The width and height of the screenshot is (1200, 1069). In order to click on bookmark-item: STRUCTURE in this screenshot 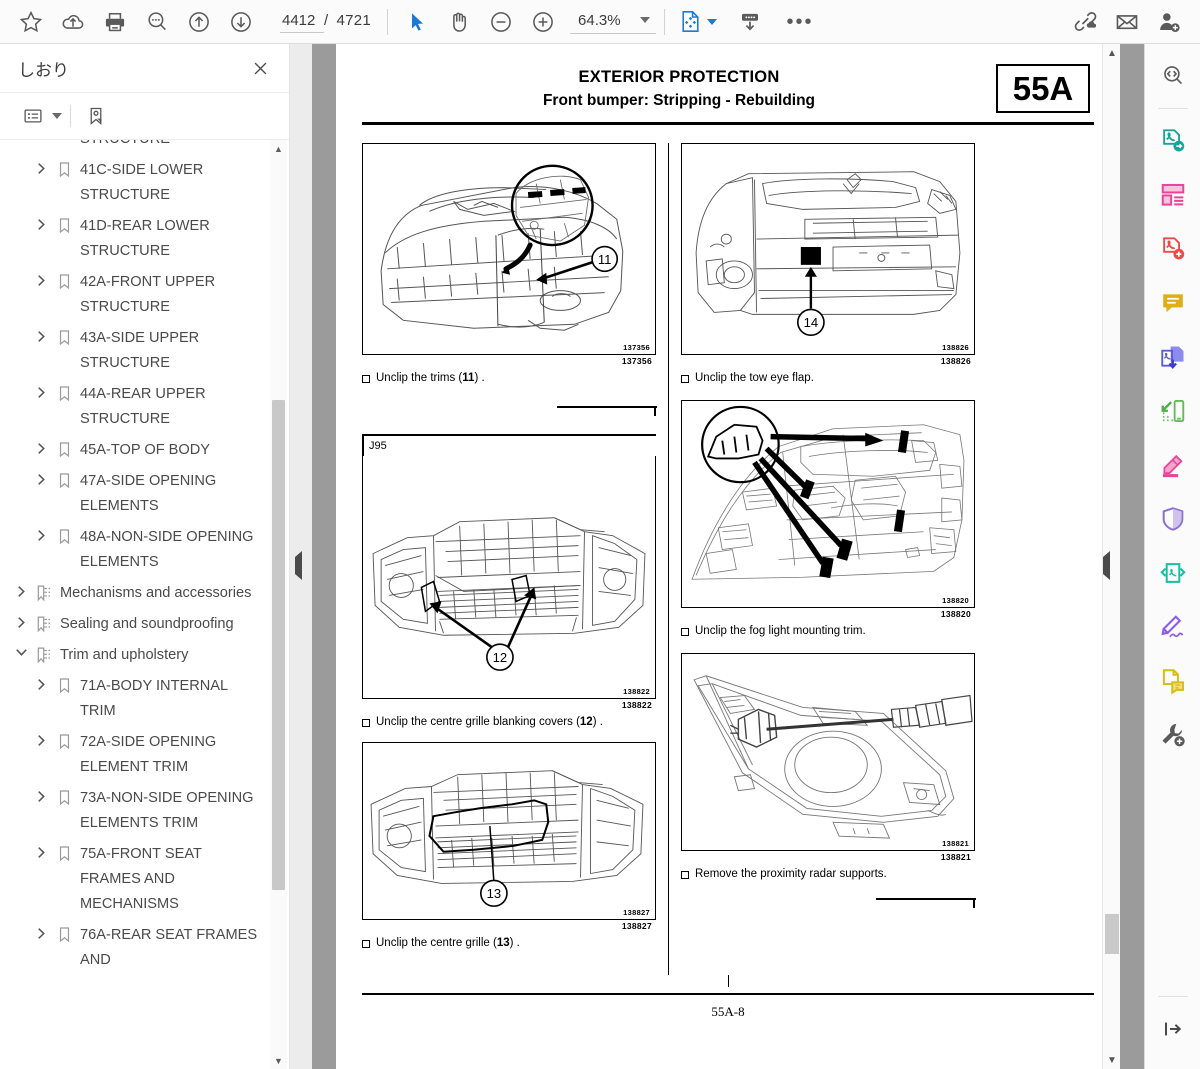, I will do `click(133, 147)`.